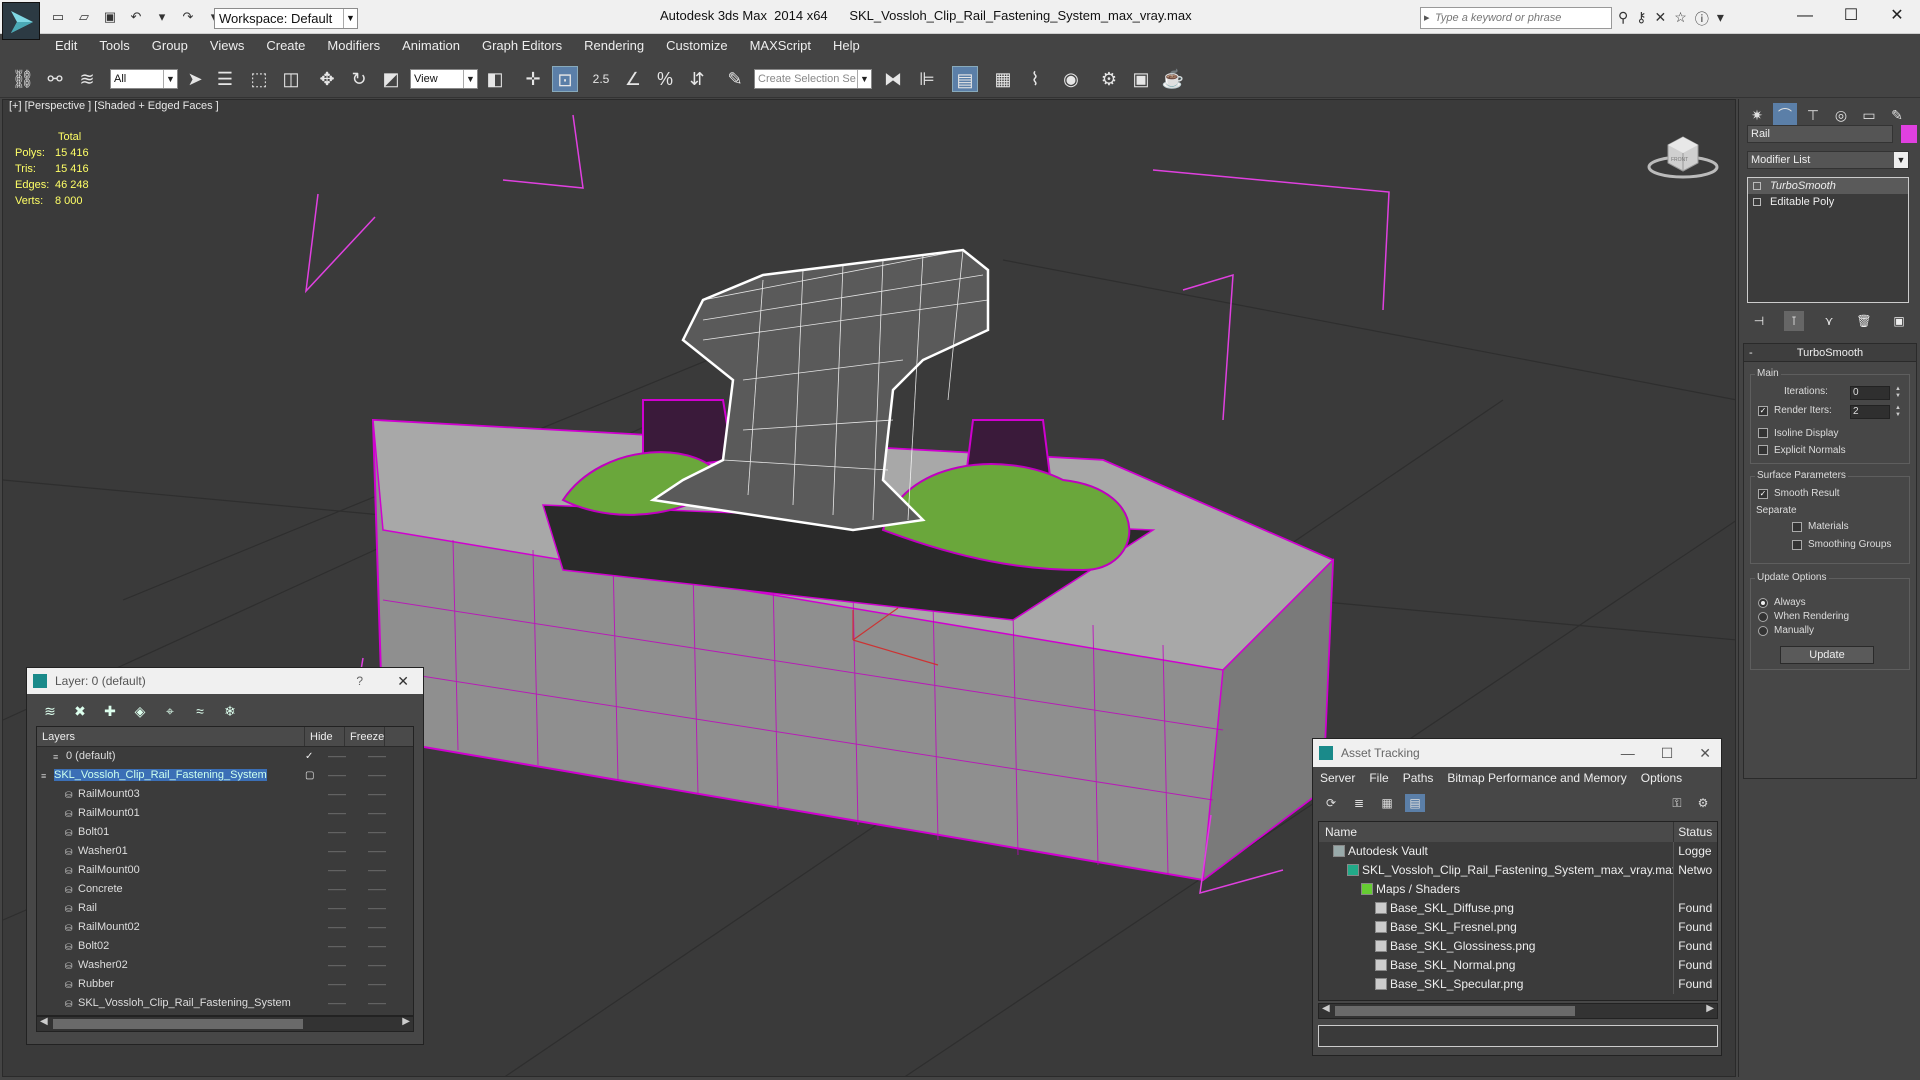 This screenshot has width=1920, height=1080. What do you see at coordinates (1828, 160) in the screenshot?
I see `modifier-list-dropdown: Modifier List ▼` at bounding box center [1828, 160].